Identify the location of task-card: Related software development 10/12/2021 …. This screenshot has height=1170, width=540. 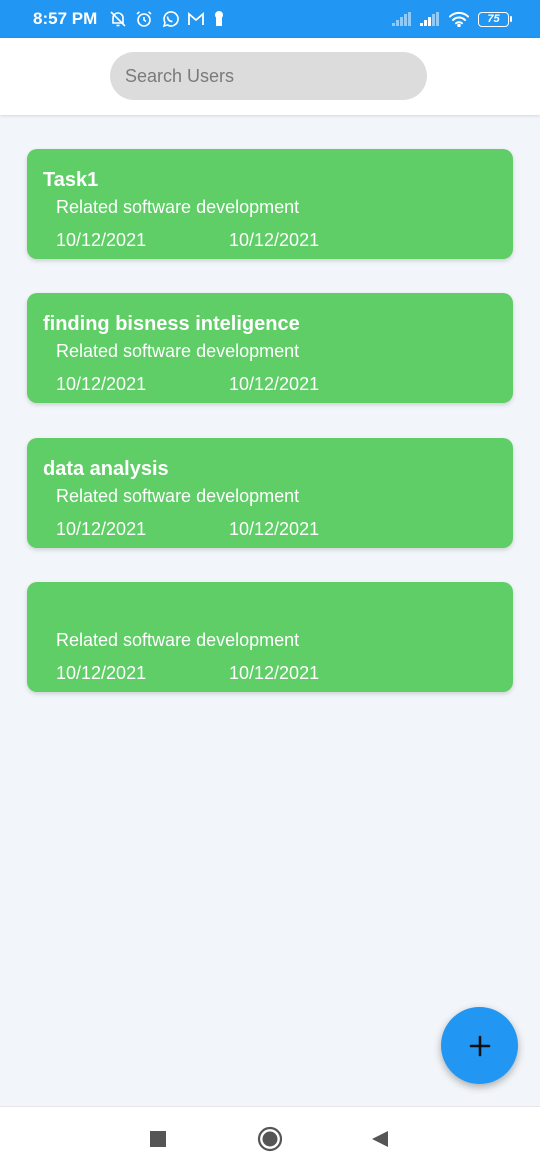
(270, 637).